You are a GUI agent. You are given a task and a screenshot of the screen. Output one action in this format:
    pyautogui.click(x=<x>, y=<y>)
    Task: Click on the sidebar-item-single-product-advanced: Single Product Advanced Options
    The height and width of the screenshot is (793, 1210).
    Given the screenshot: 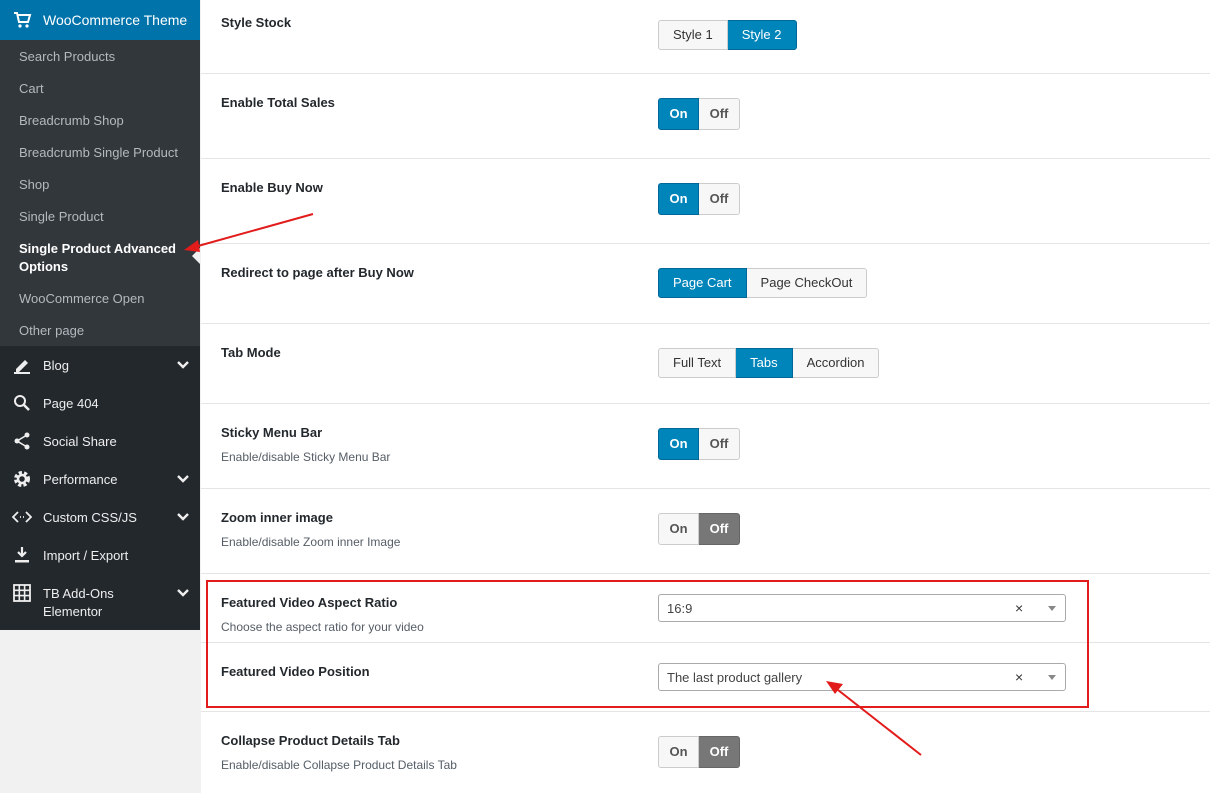 What is the action you would take?
    pyautogui.click(x=104, y=258)
    